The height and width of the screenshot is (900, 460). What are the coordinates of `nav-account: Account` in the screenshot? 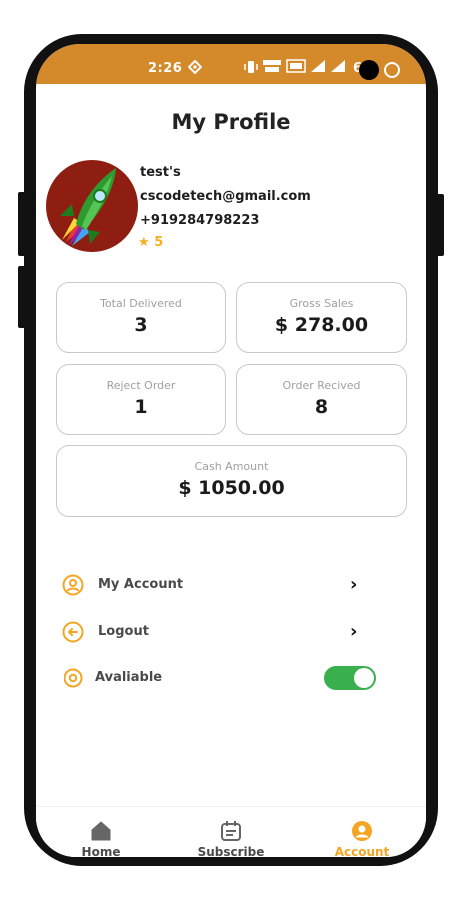 It's located at (362, 832).